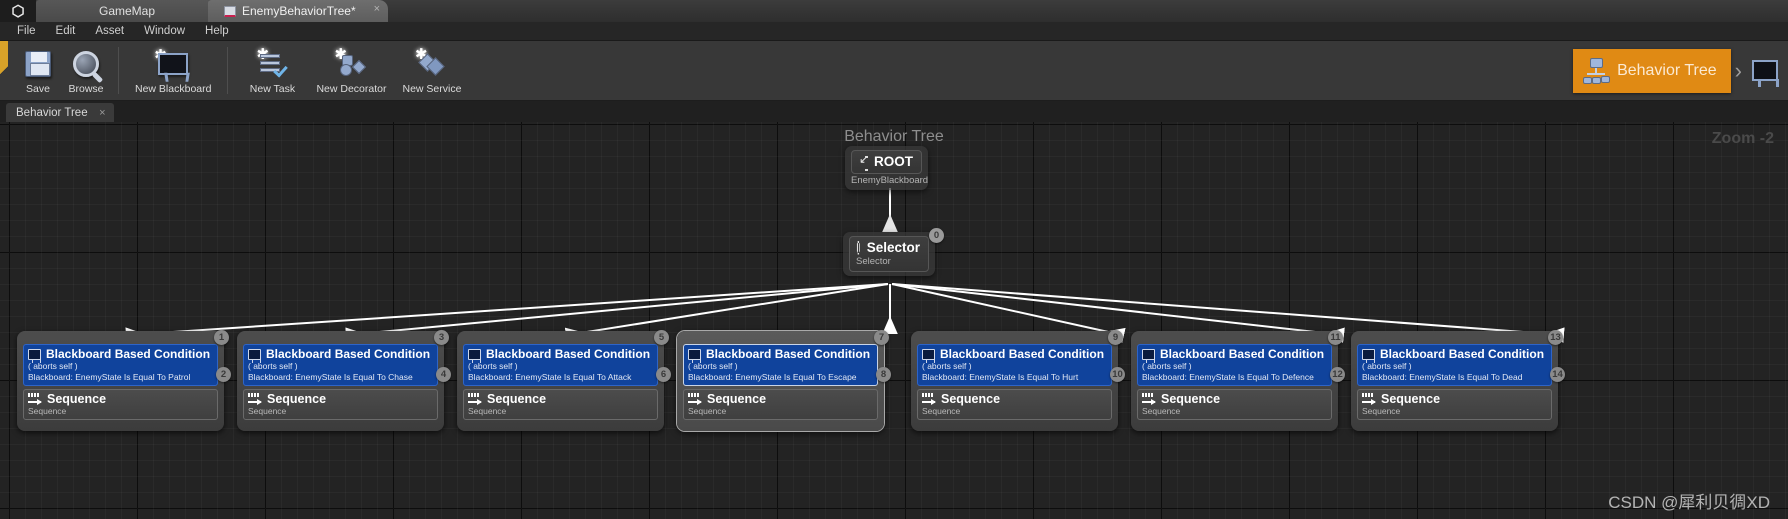 Image resolution: width=1788 pixels, height=519 pixels. What do you see at coordinates (217, 31) in the screenshot?
I see `menu-item-help: Help` at bounding box center [217, 31].